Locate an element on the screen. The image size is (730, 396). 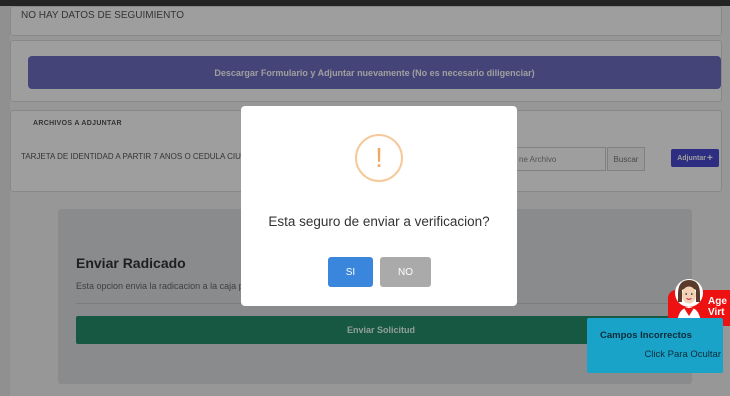
agent-label: Age Virt is located at coordinates (717, 307).